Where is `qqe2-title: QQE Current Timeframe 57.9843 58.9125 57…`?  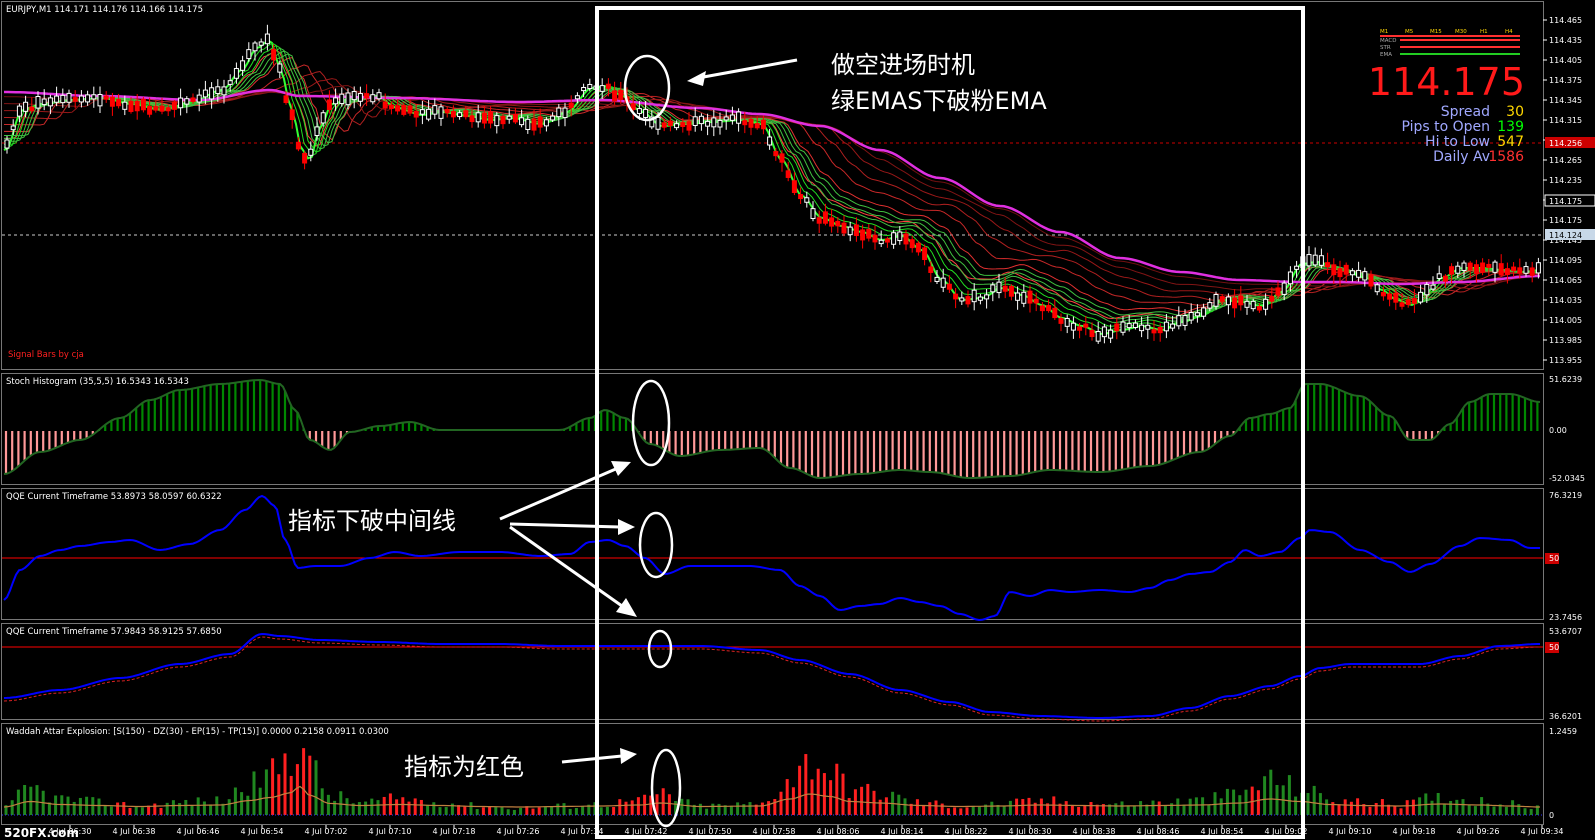
qqe2-title: QQE Current Timeframe 57.9843 58.9125 57… is located at coordinates (114, 632).